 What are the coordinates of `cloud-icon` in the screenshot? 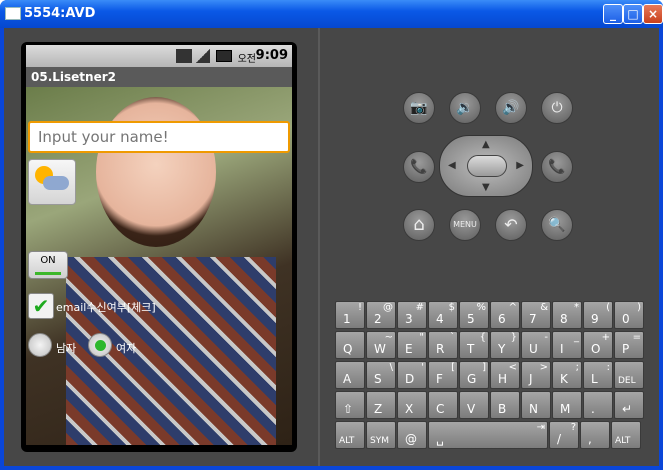 It's located at (56, 183).